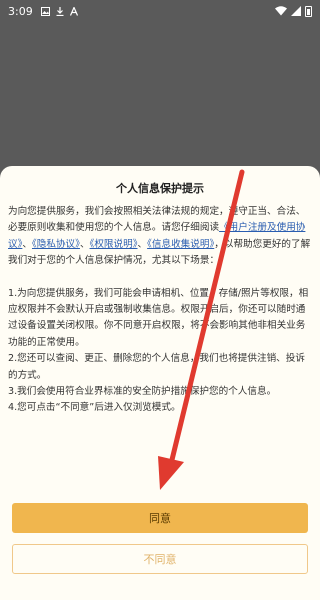 The height and width of the screenshot is (600, 320). What do you see at coordinates (56, 244) in the screenshot?
I see `privacy-agreement-link: 《隐私协议》` at bounding box center [56, 244].